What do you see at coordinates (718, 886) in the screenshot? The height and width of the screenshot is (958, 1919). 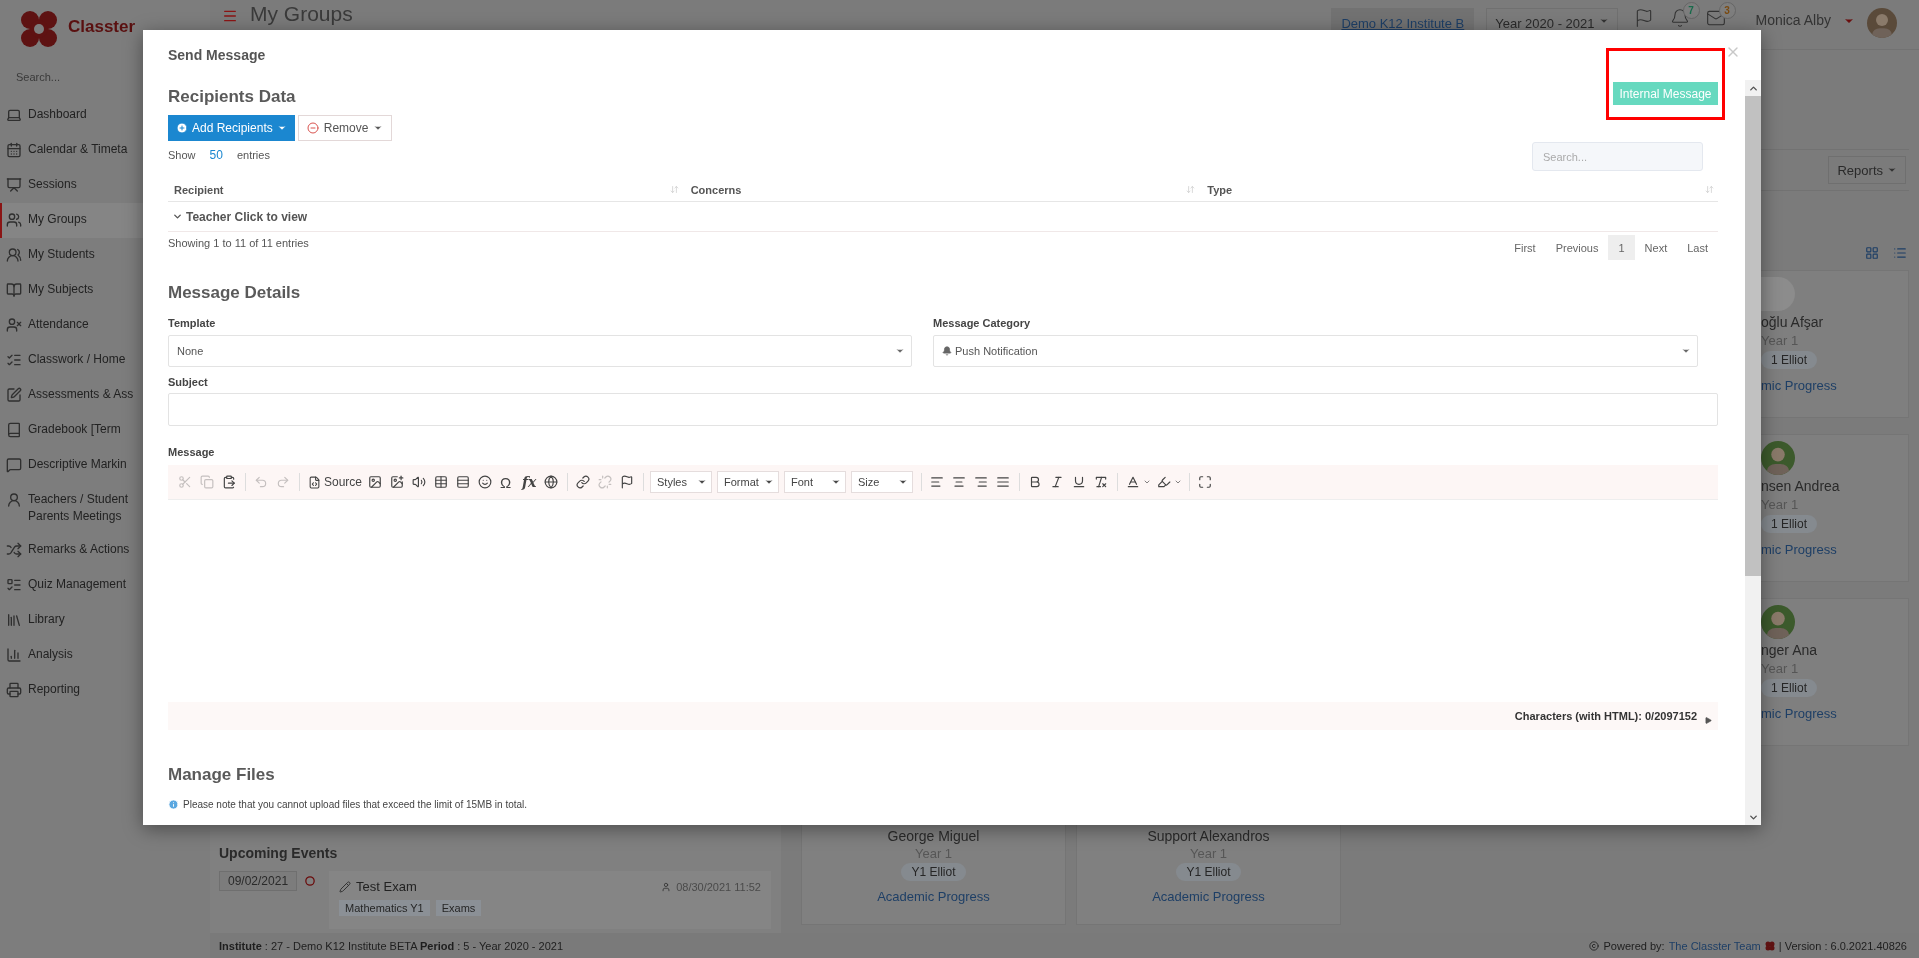 I see `event-time: 08/30/2021 11:52` at bounding box center [718, 886].